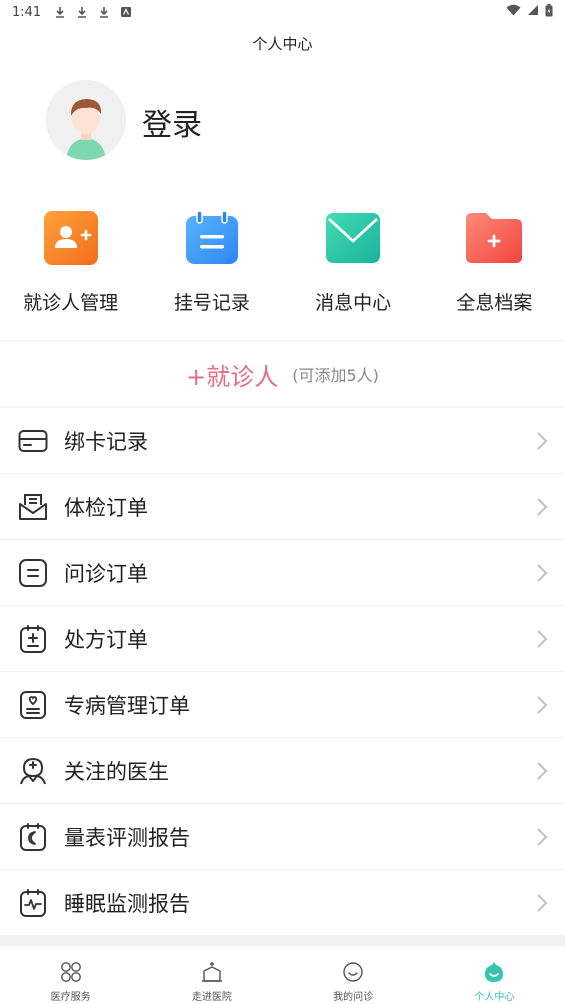  Describe the element at coordinates (282, 941) in the screenshot. I see `section-spacer` at that location.